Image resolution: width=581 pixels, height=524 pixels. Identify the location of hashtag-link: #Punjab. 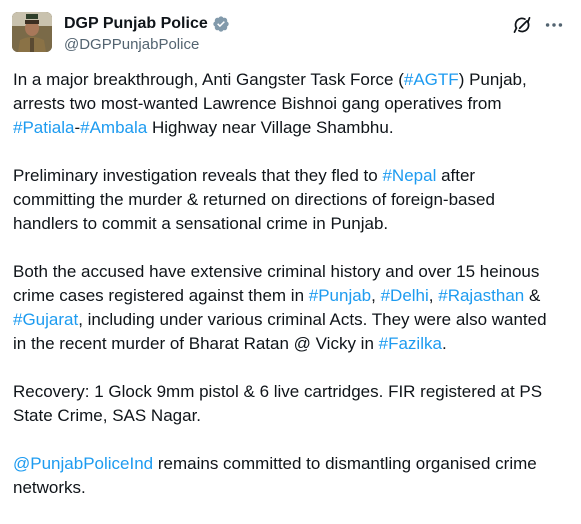
(340, 295).